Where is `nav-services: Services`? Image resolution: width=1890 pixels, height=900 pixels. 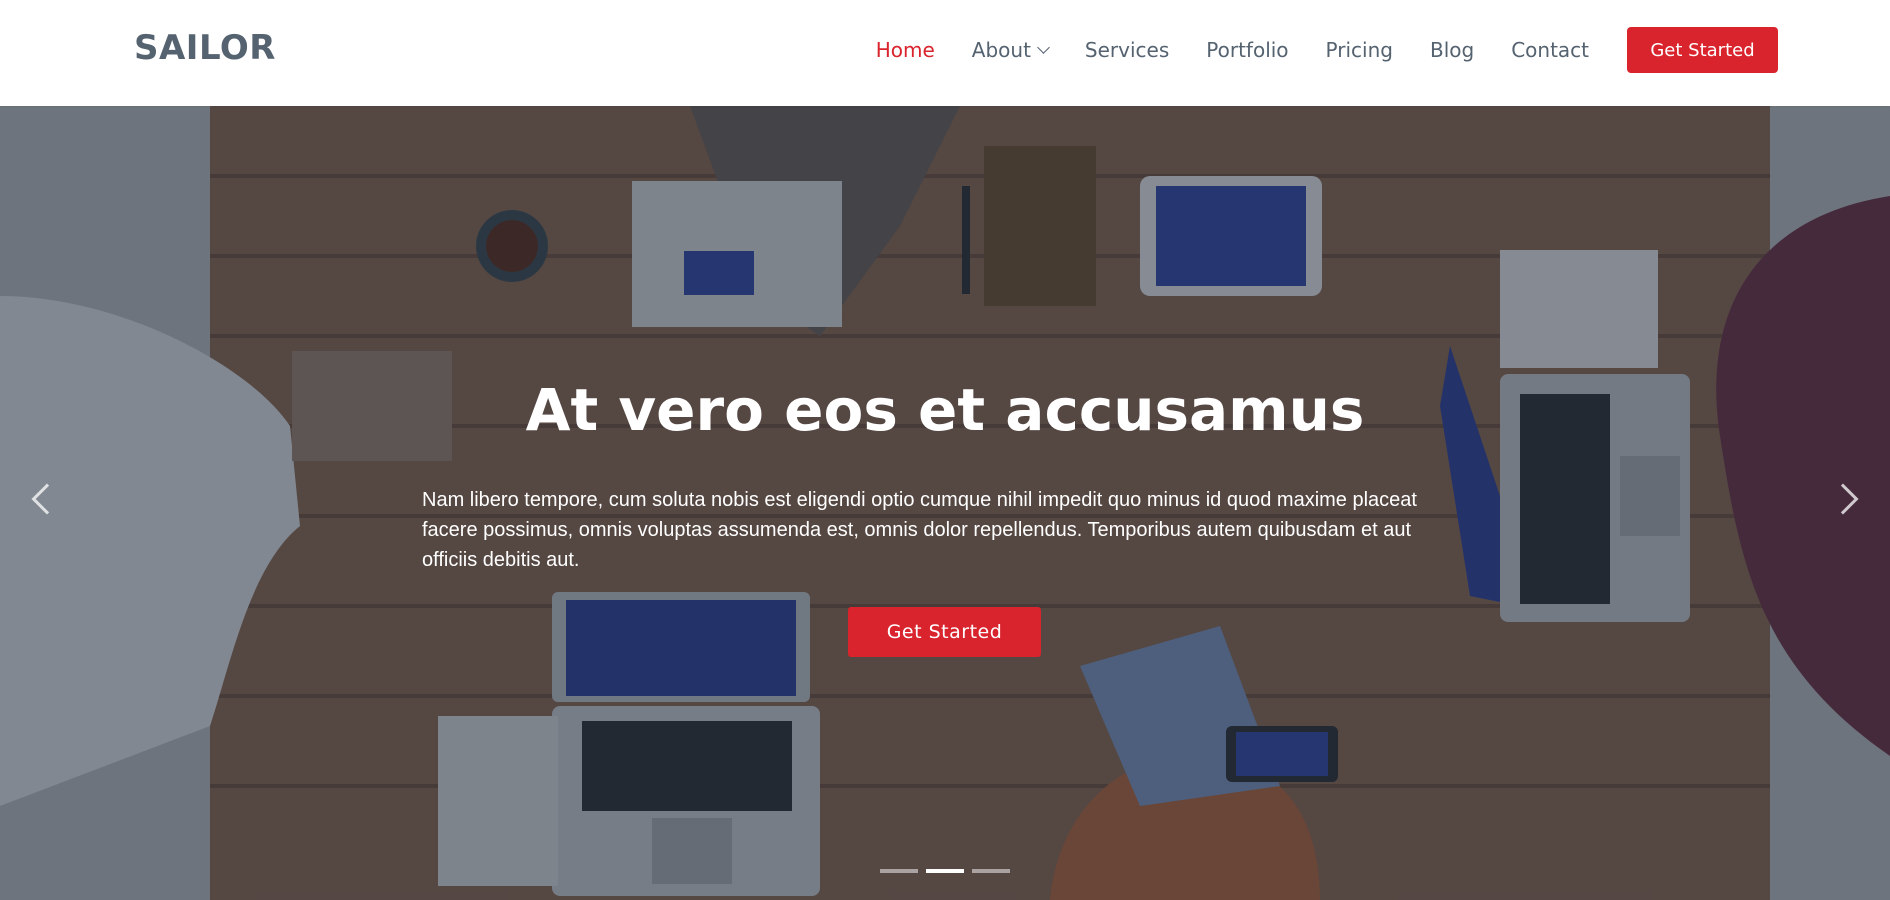
nav-services: Services is located at coordinates (1127, 50).